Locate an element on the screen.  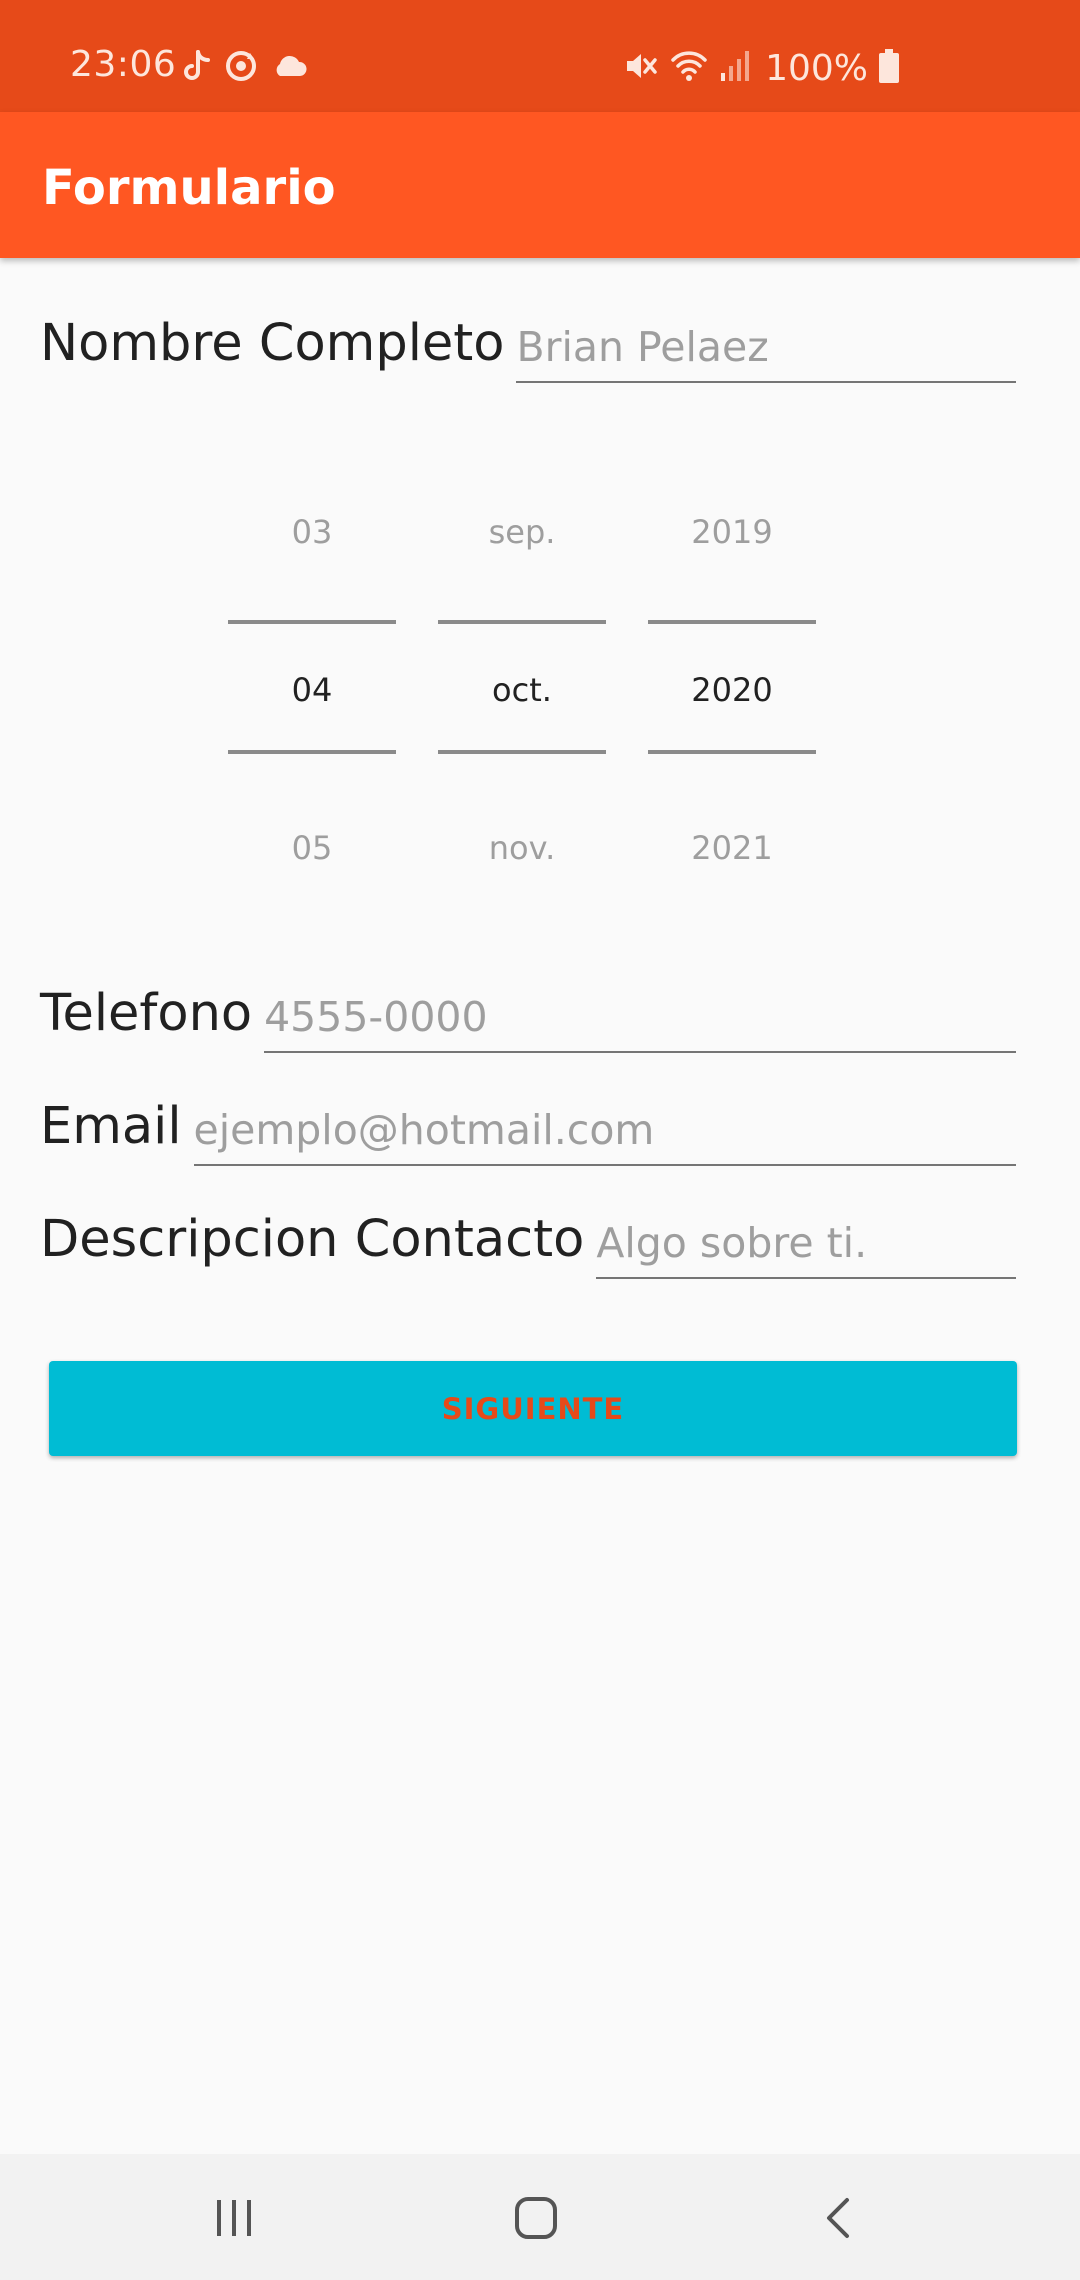
recent-apps-icon is located at coordinates (234, 2220).